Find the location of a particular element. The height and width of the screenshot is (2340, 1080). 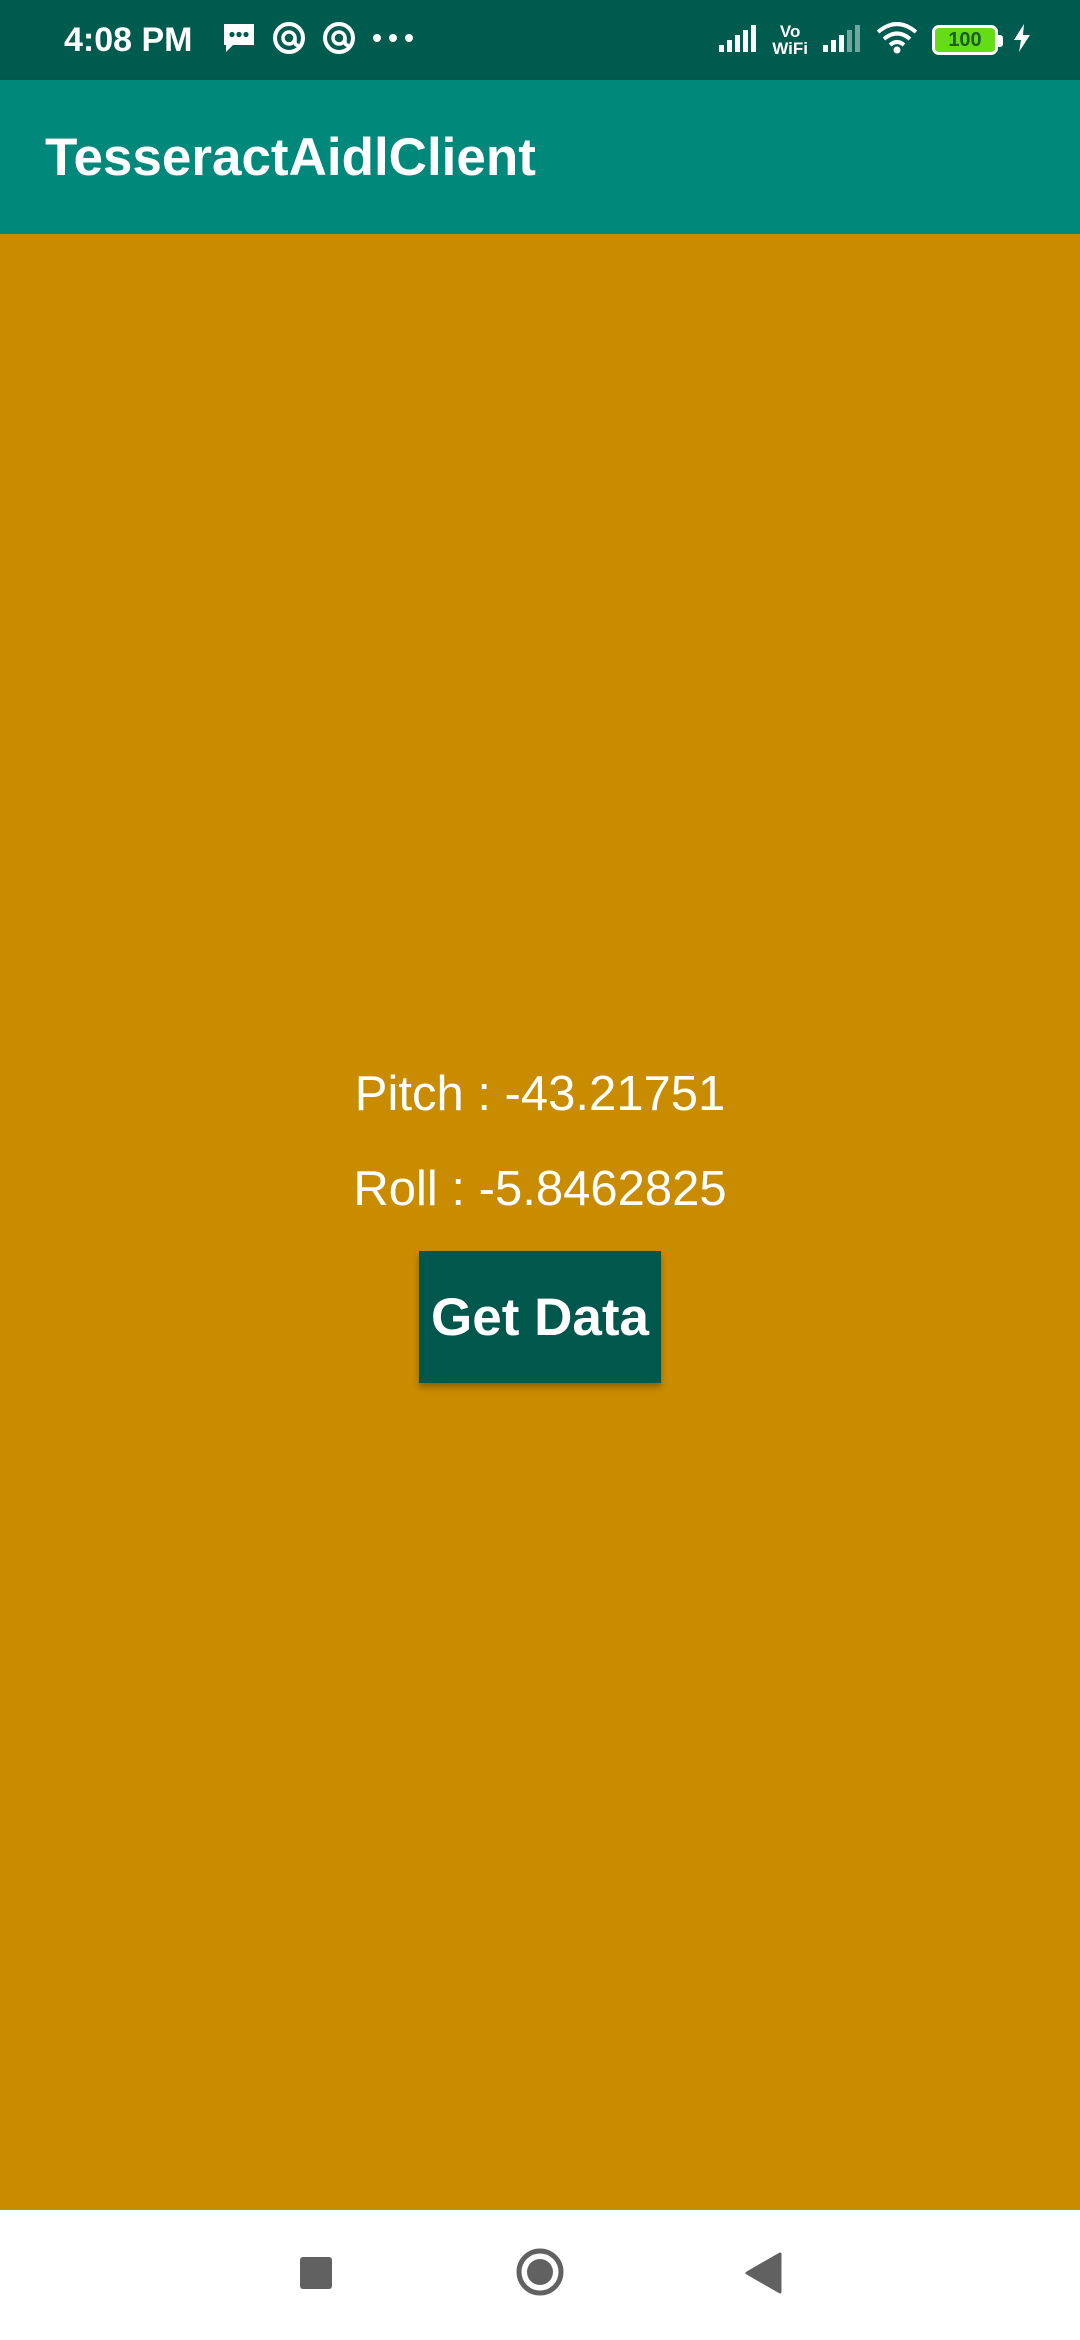

wifi-icon is located at coordinates (897, 40).